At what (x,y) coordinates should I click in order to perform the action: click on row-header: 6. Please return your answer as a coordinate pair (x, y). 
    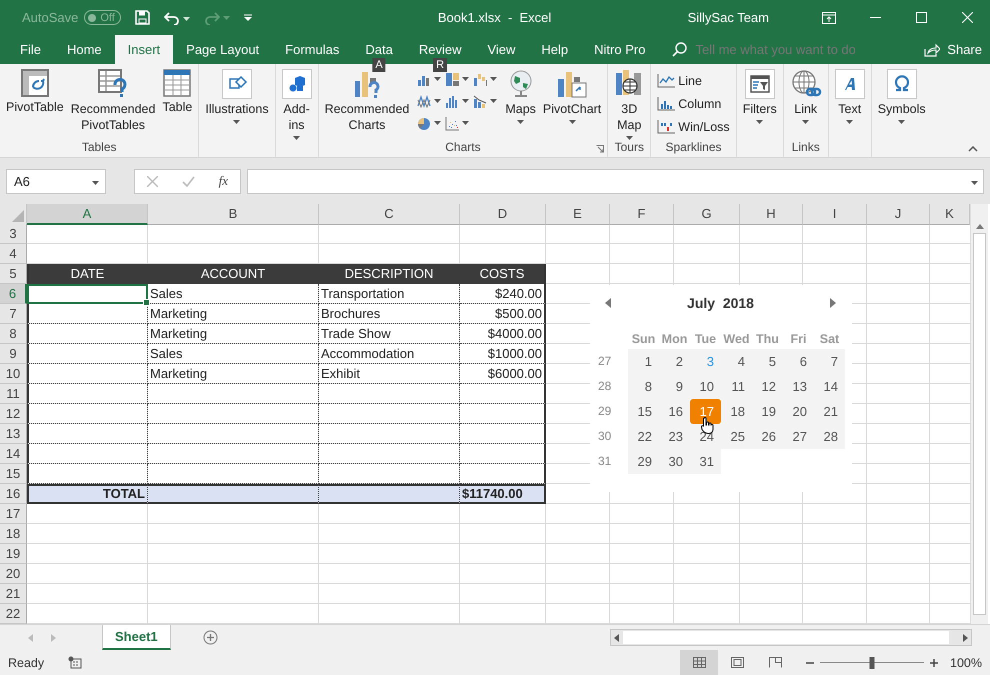
    Looking at the image, I should click on (13, 294).